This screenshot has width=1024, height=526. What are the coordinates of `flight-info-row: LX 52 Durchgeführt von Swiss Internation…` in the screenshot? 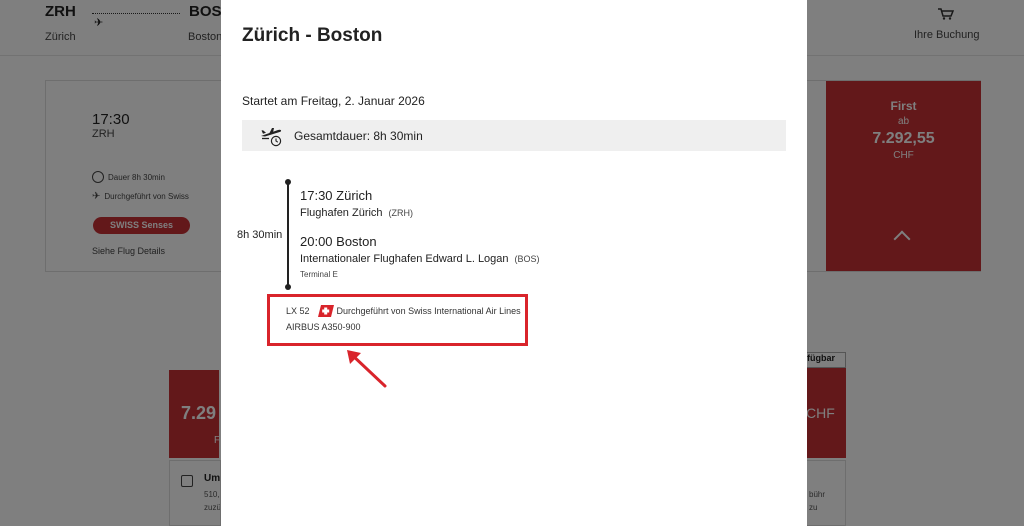 It's located at (403, 311).